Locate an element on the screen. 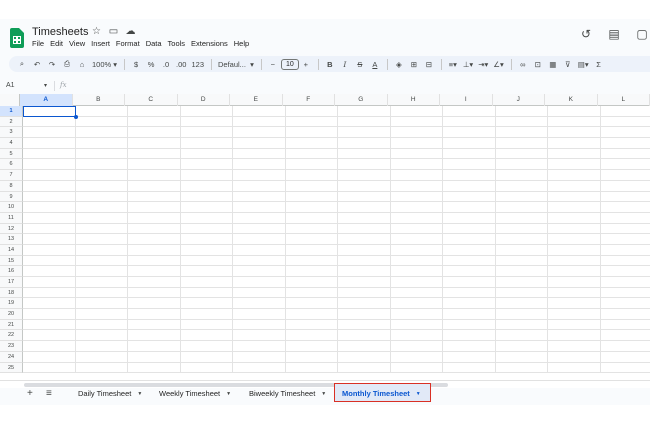 Image resolution: width=650 pixels, height=423 pixels. text-wrapping-icon: ⇥▾ is located at coordinates (483, 64).